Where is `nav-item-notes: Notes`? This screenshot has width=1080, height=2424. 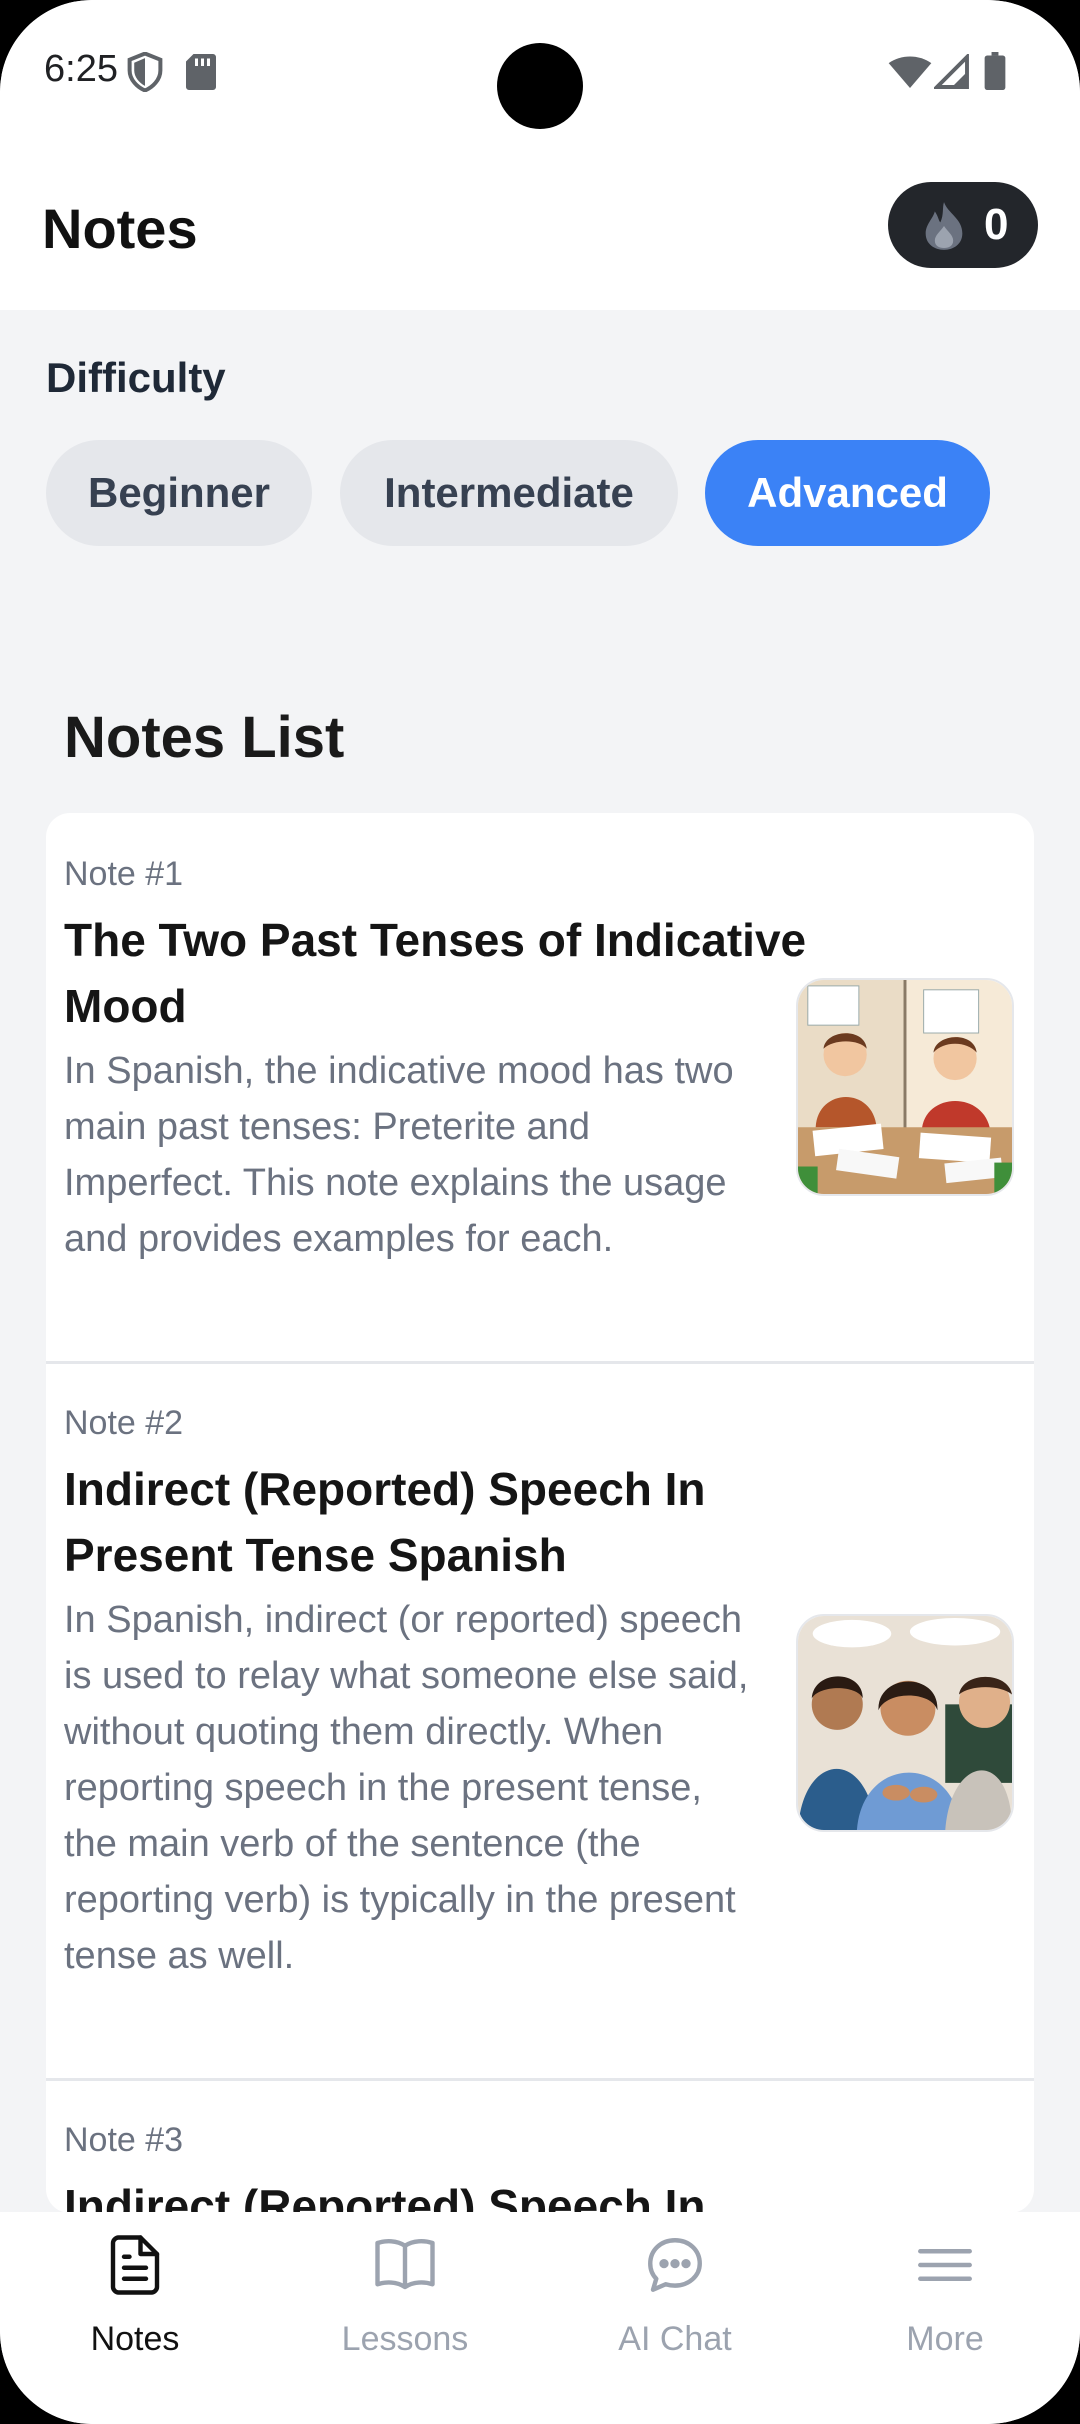 nav-item-notes: Notes is located at coordinates (135, 2318).